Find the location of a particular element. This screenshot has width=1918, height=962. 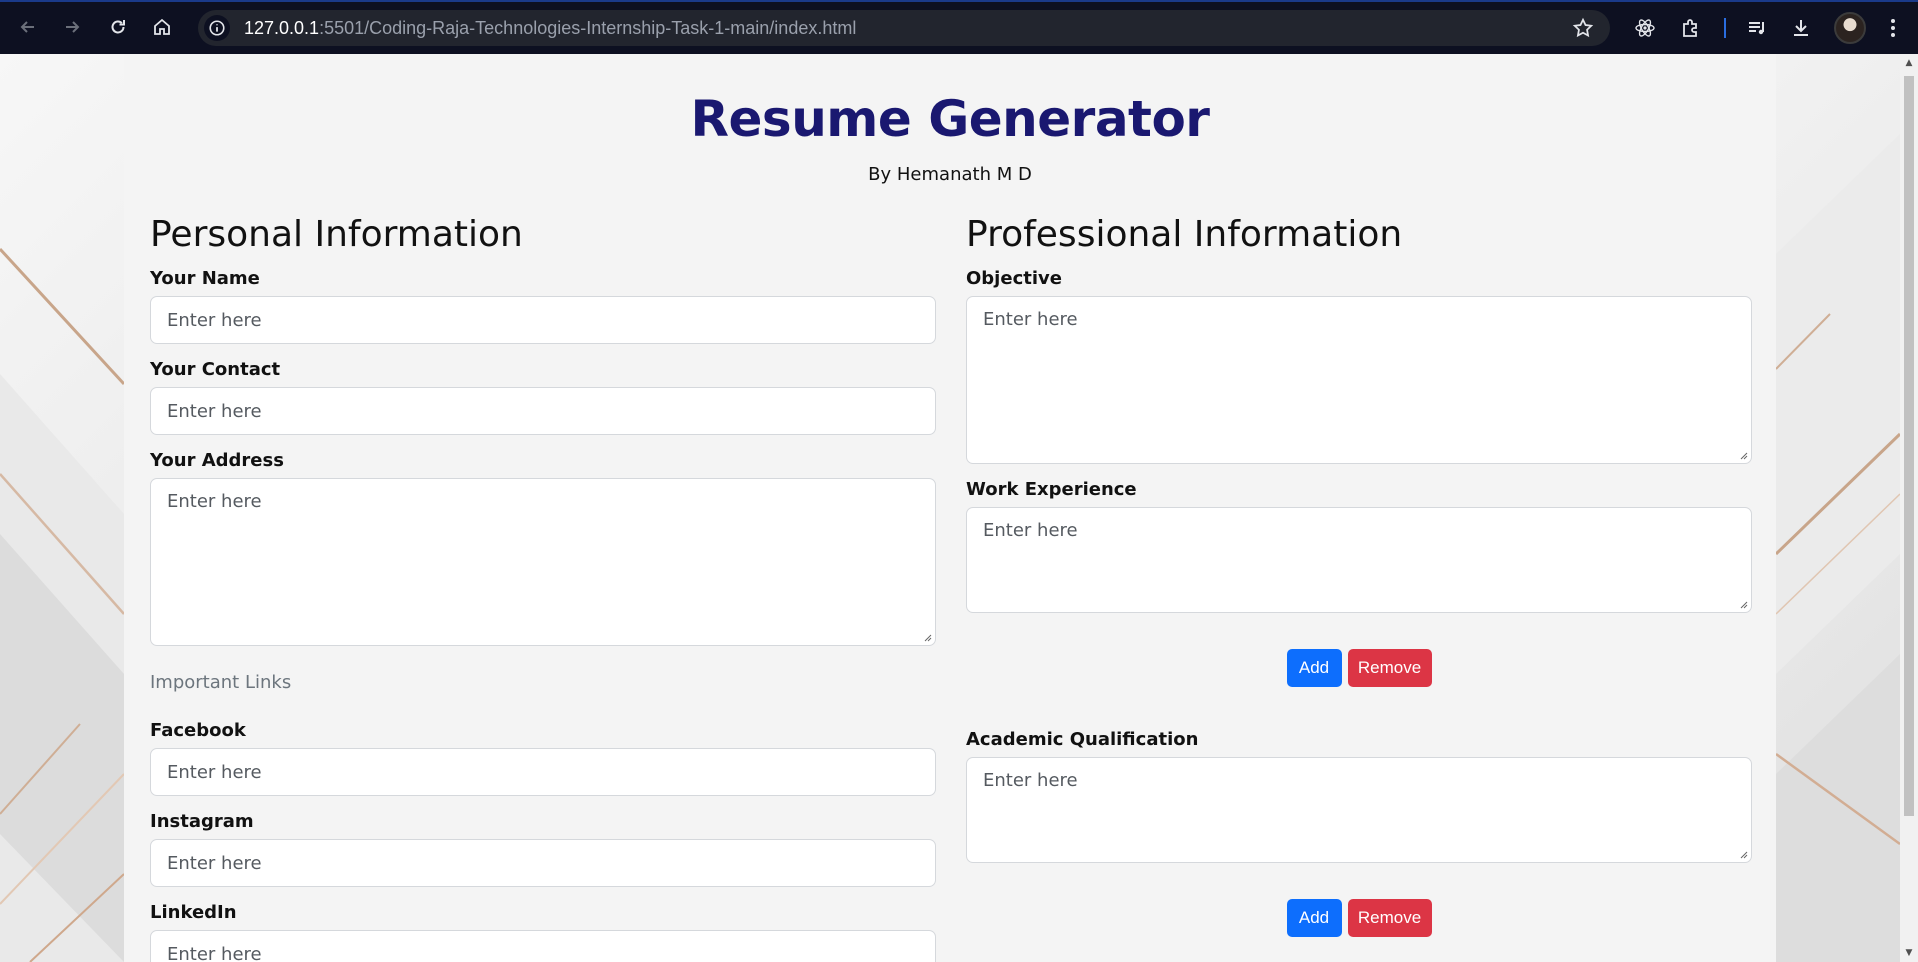

academic-qualification-label: Academic Qualification is located at coordinates (1082, 739).